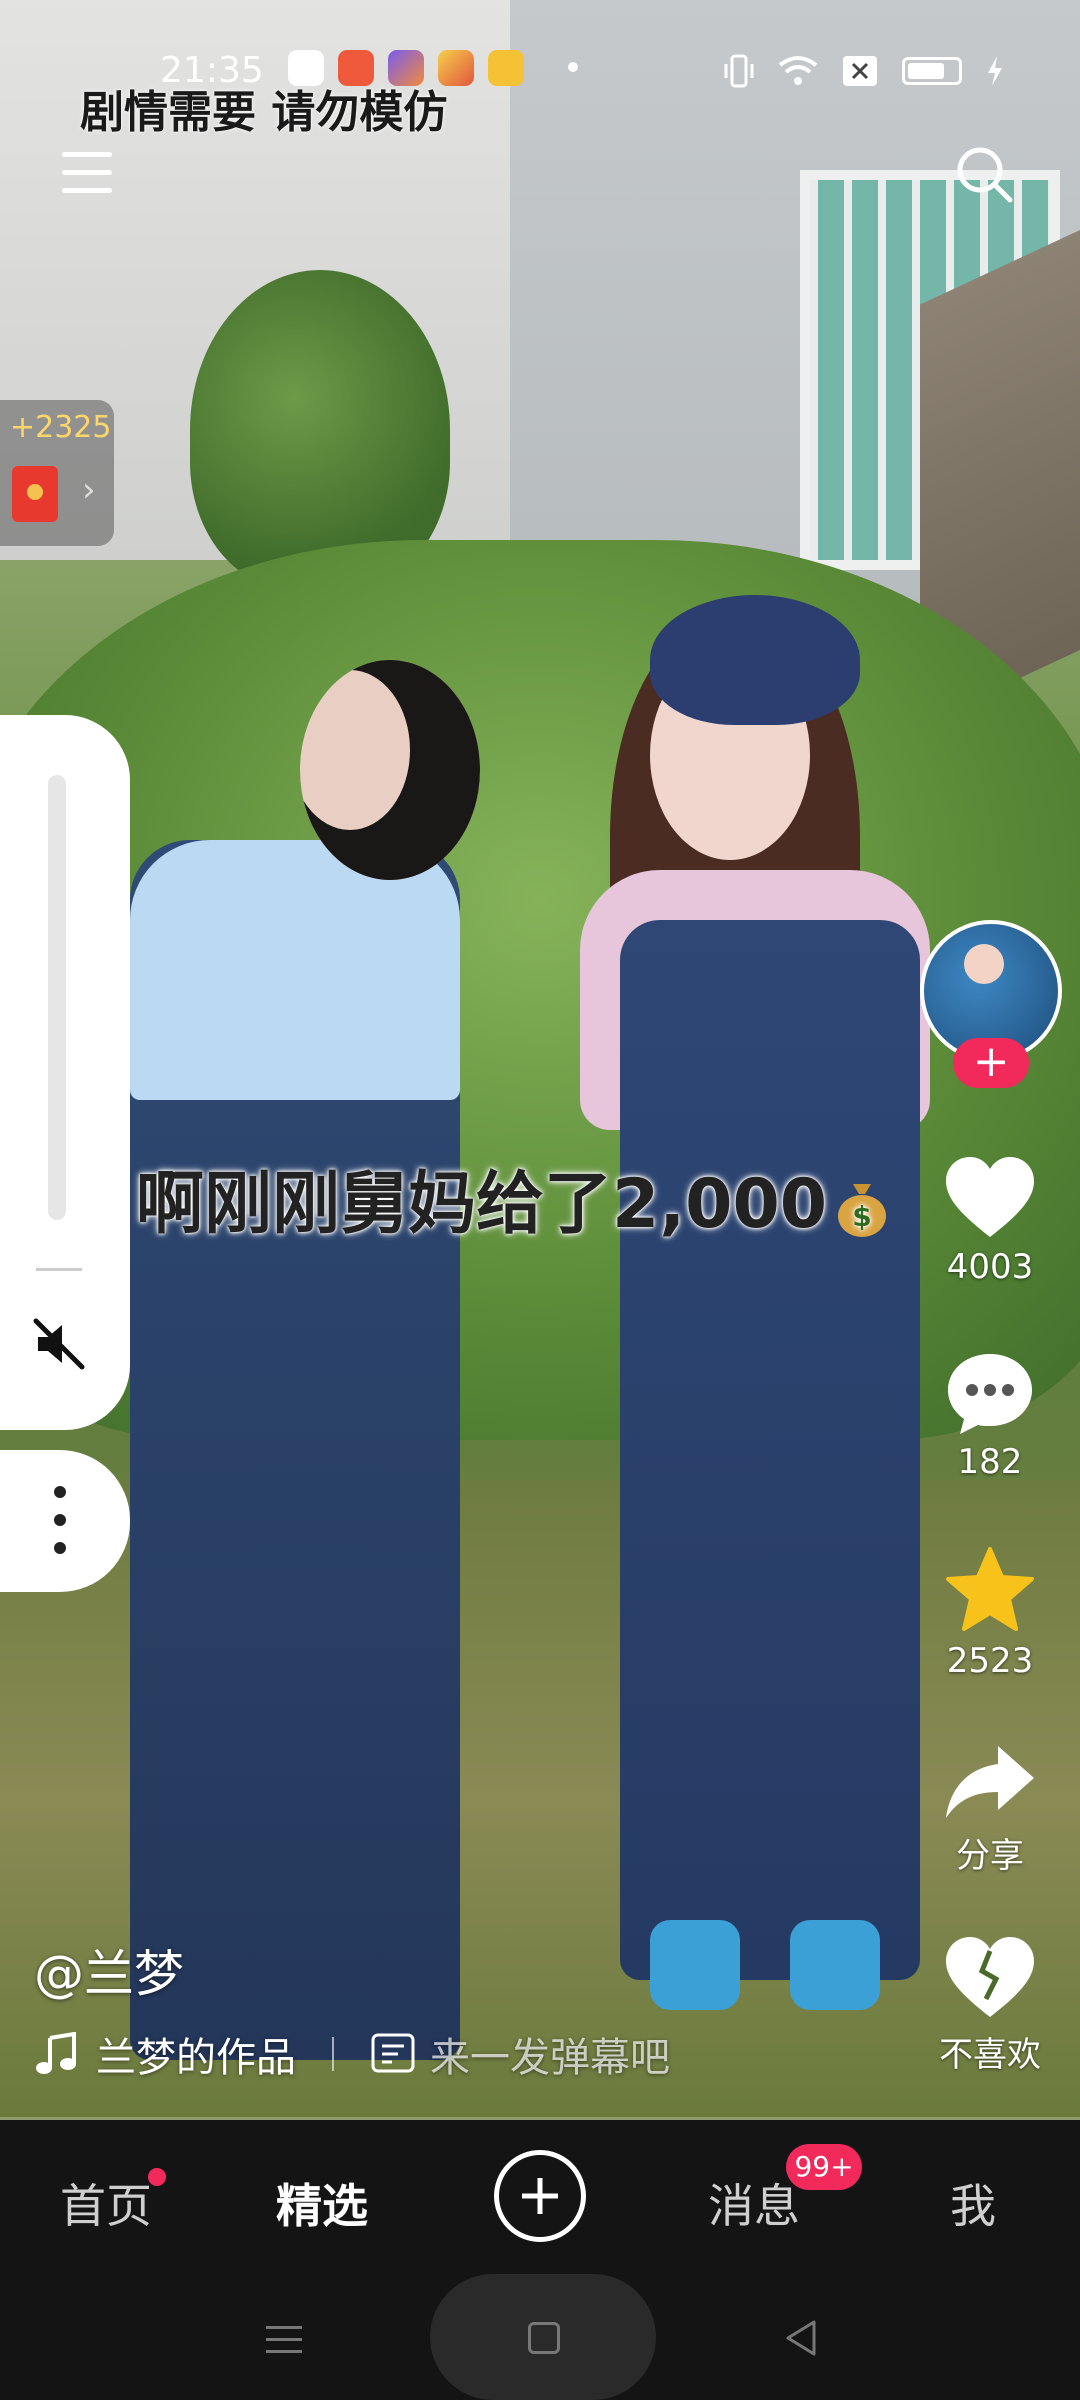 The height and width of the screenshot is (2400, 1080). I want to click on status-system-icons, so click(864, 71).